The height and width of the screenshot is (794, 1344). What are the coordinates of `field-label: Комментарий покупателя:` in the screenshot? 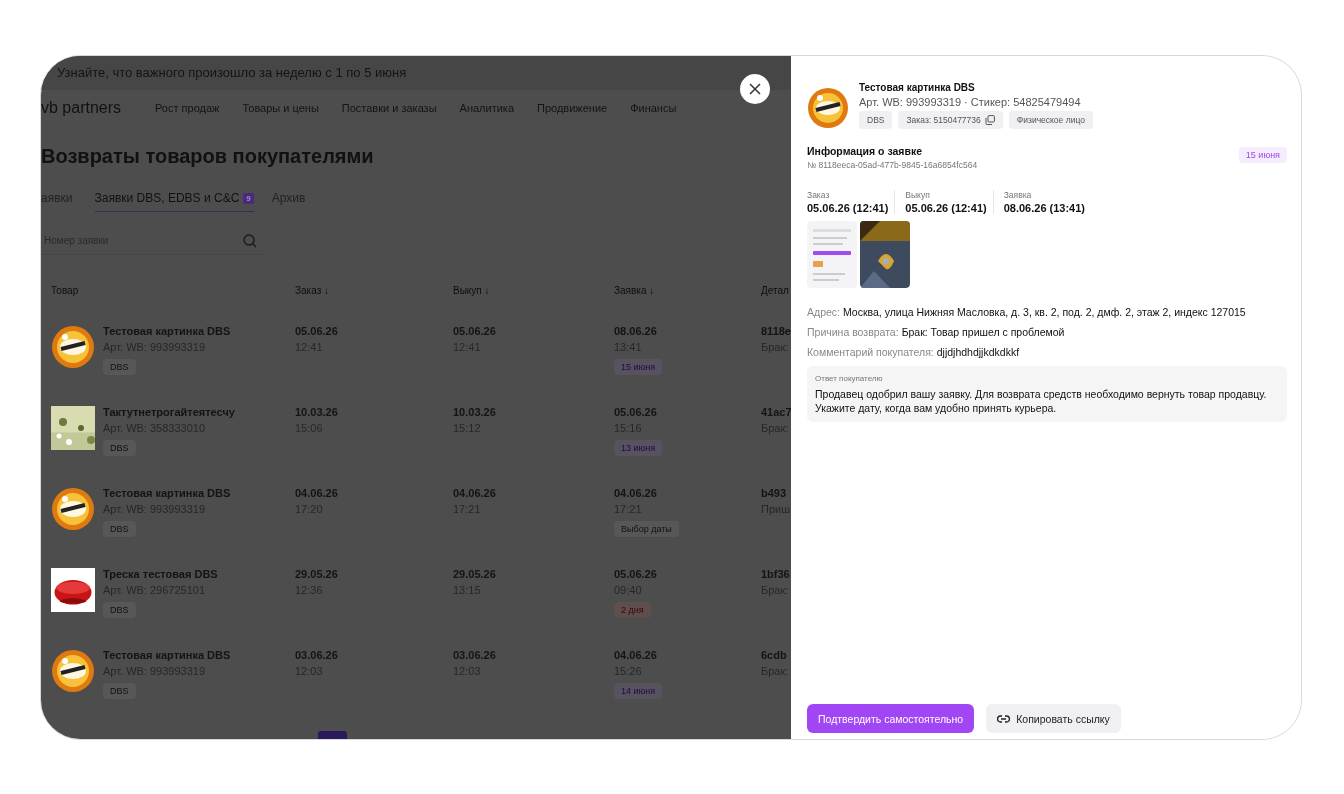 It's located at (870, 352).